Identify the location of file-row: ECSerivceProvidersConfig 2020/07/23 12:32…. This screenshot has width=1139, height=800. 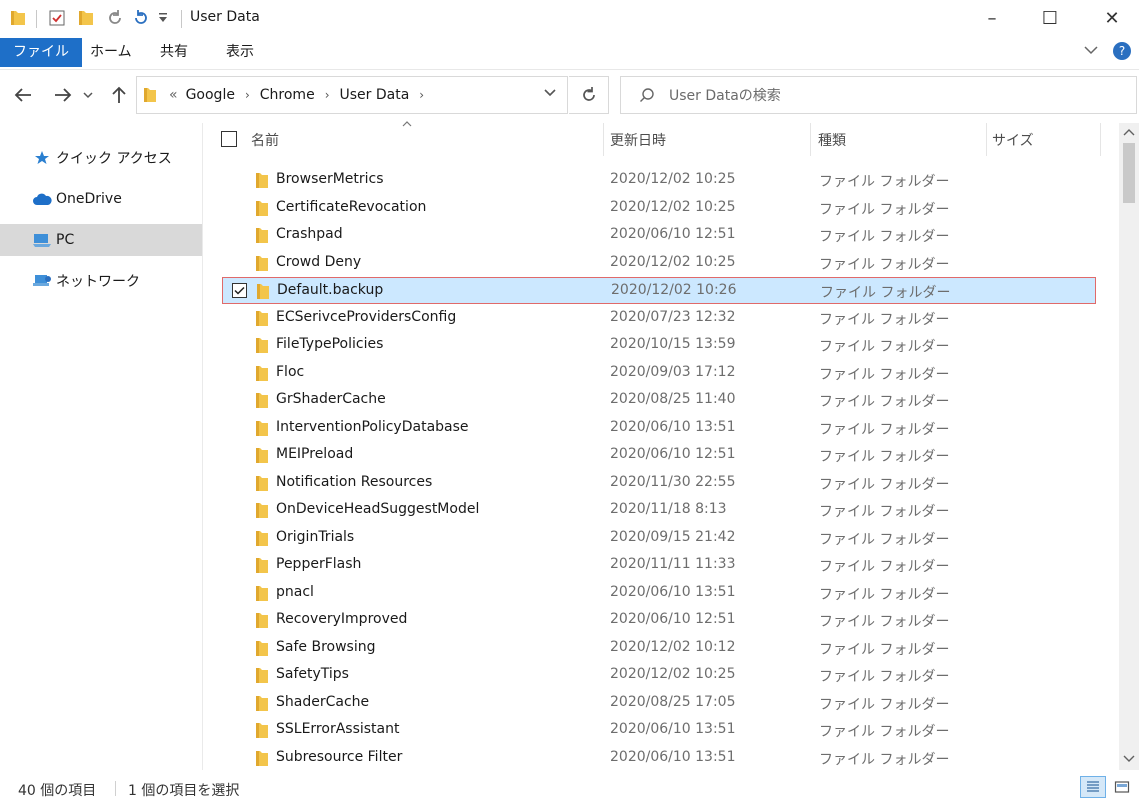
(659, 318).